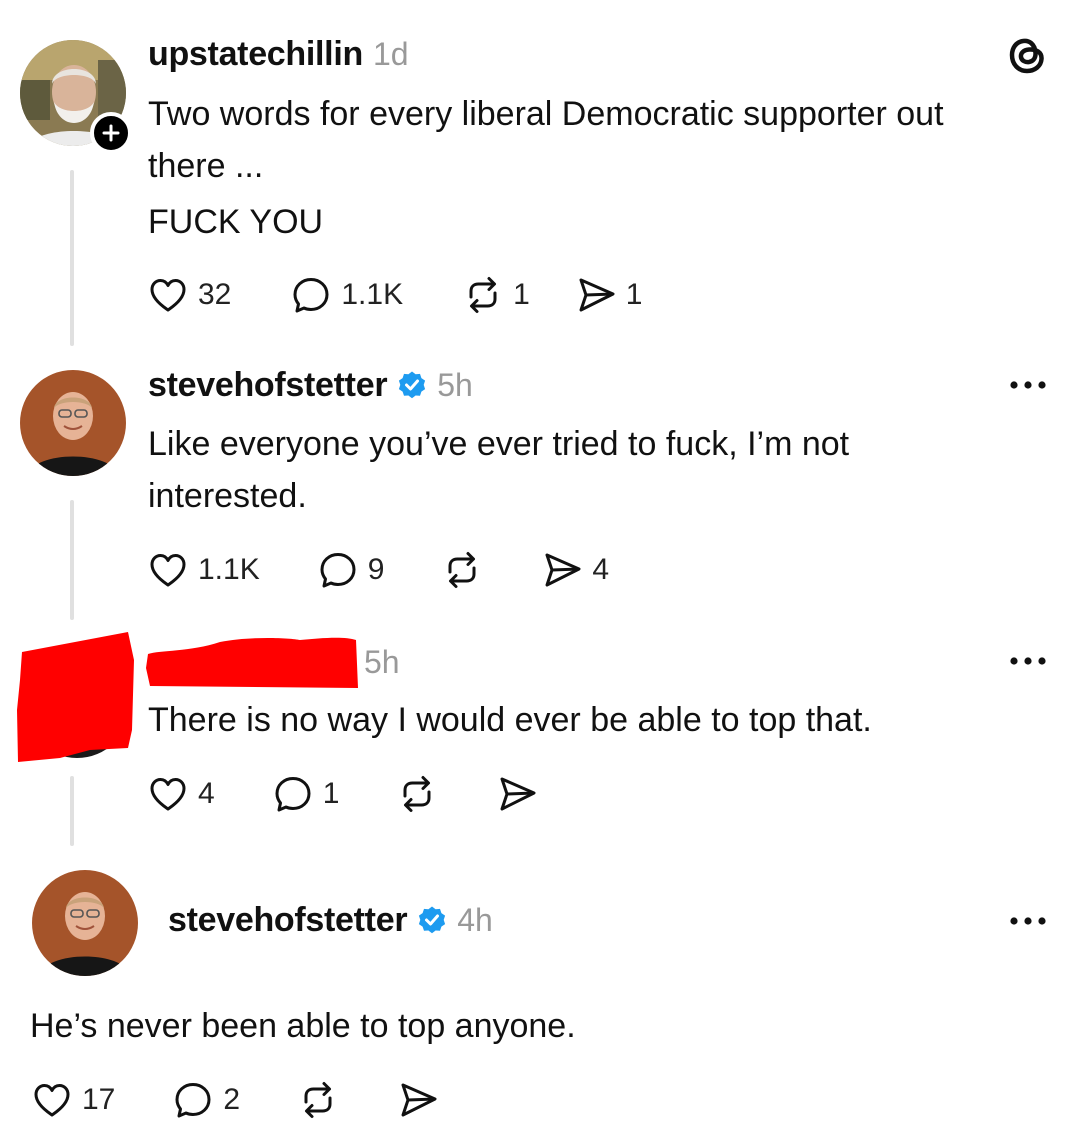 The width and height of the screenshot is (1080, 1144). I want to click on post-actions: 1.1K 9 4, so click(377, 570).